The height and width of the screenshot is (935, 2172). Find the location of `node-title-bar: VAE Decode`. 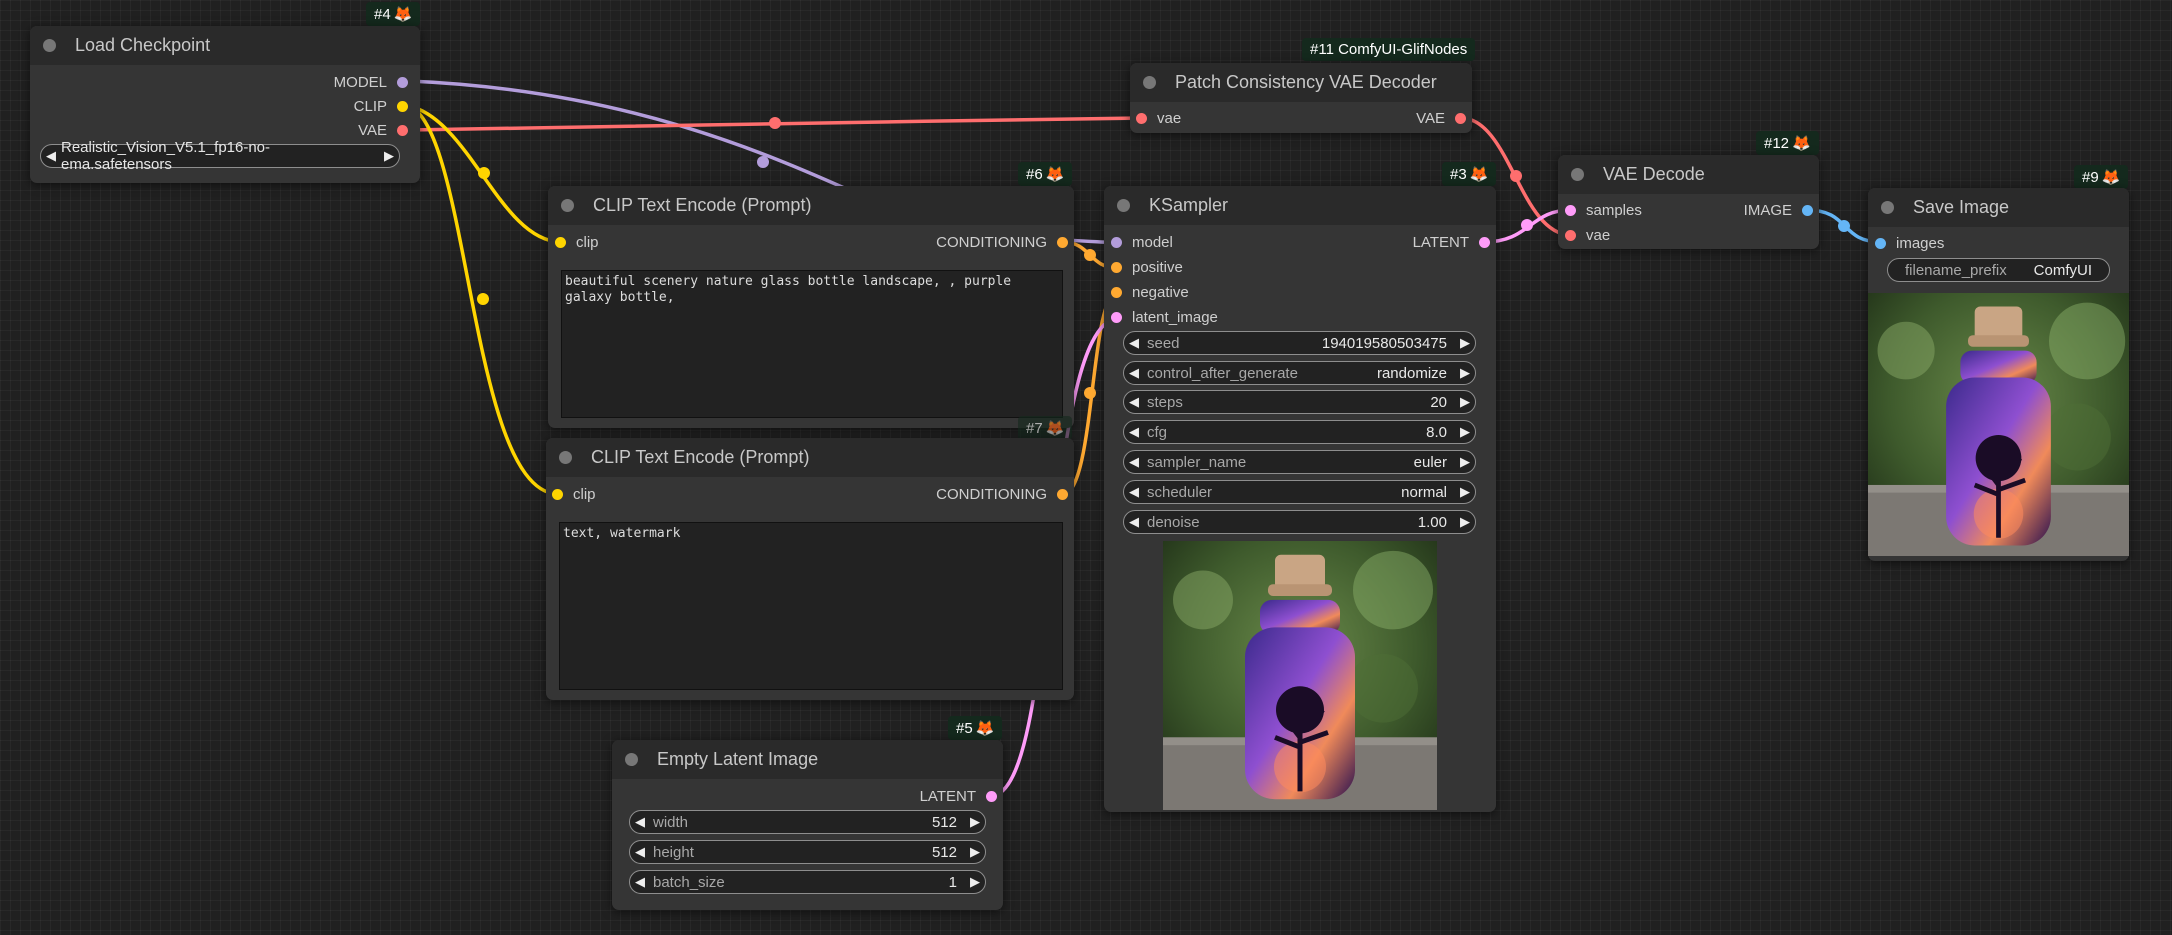

node-title-bar: VAE Decode is located at coordinates (1688, 174).